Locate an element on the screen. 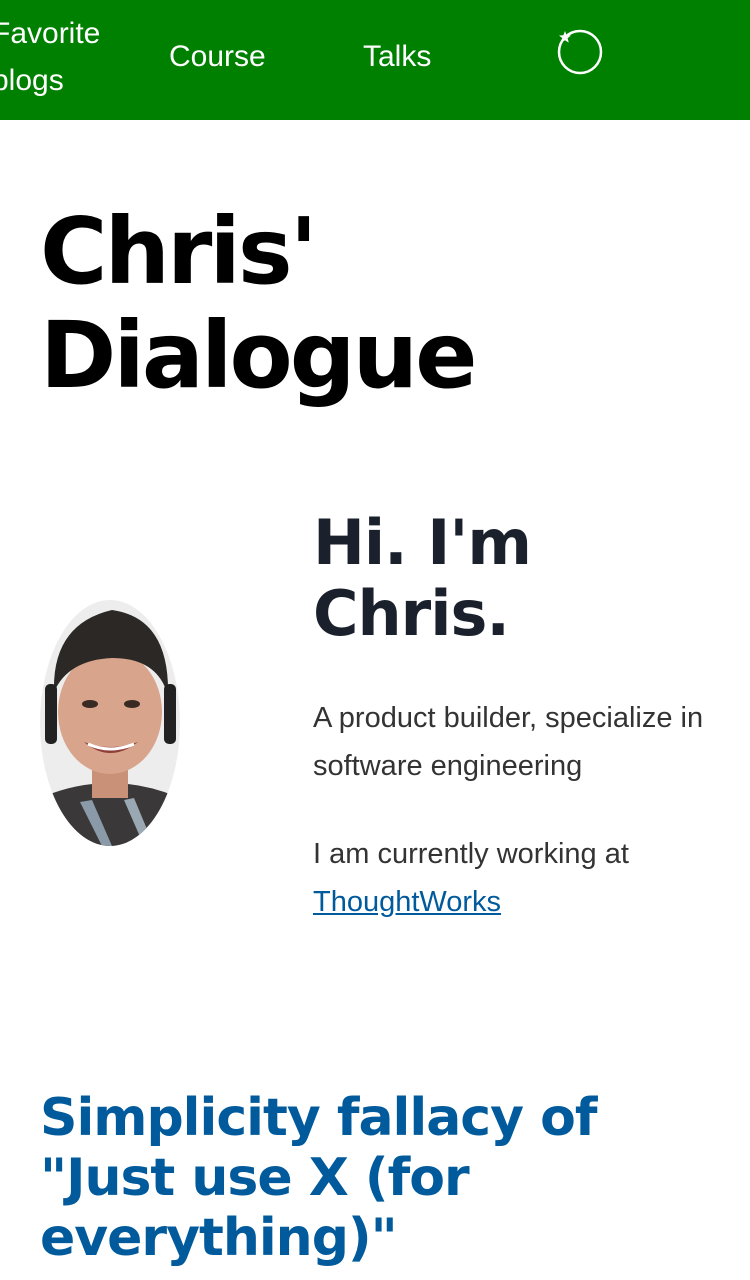 Image resolution: width=750 pixels, height=1280 pixels. site-title: Chris' Dialogue is located at coordinates (258, 303).